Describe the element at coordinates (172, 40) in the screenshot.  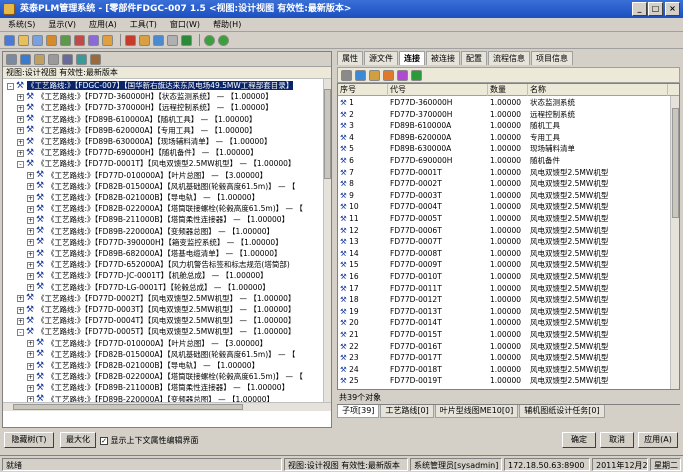
I see `print-icon` at that location.